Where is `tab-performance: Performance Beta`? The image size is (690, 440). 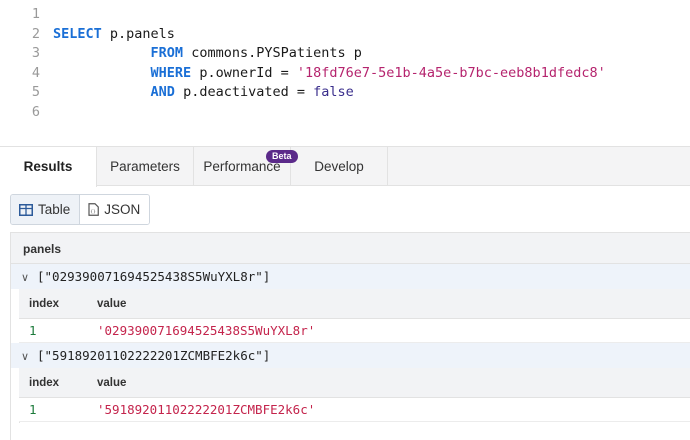
tab-performance: Performance Beta is located at coordinates (246, 166).